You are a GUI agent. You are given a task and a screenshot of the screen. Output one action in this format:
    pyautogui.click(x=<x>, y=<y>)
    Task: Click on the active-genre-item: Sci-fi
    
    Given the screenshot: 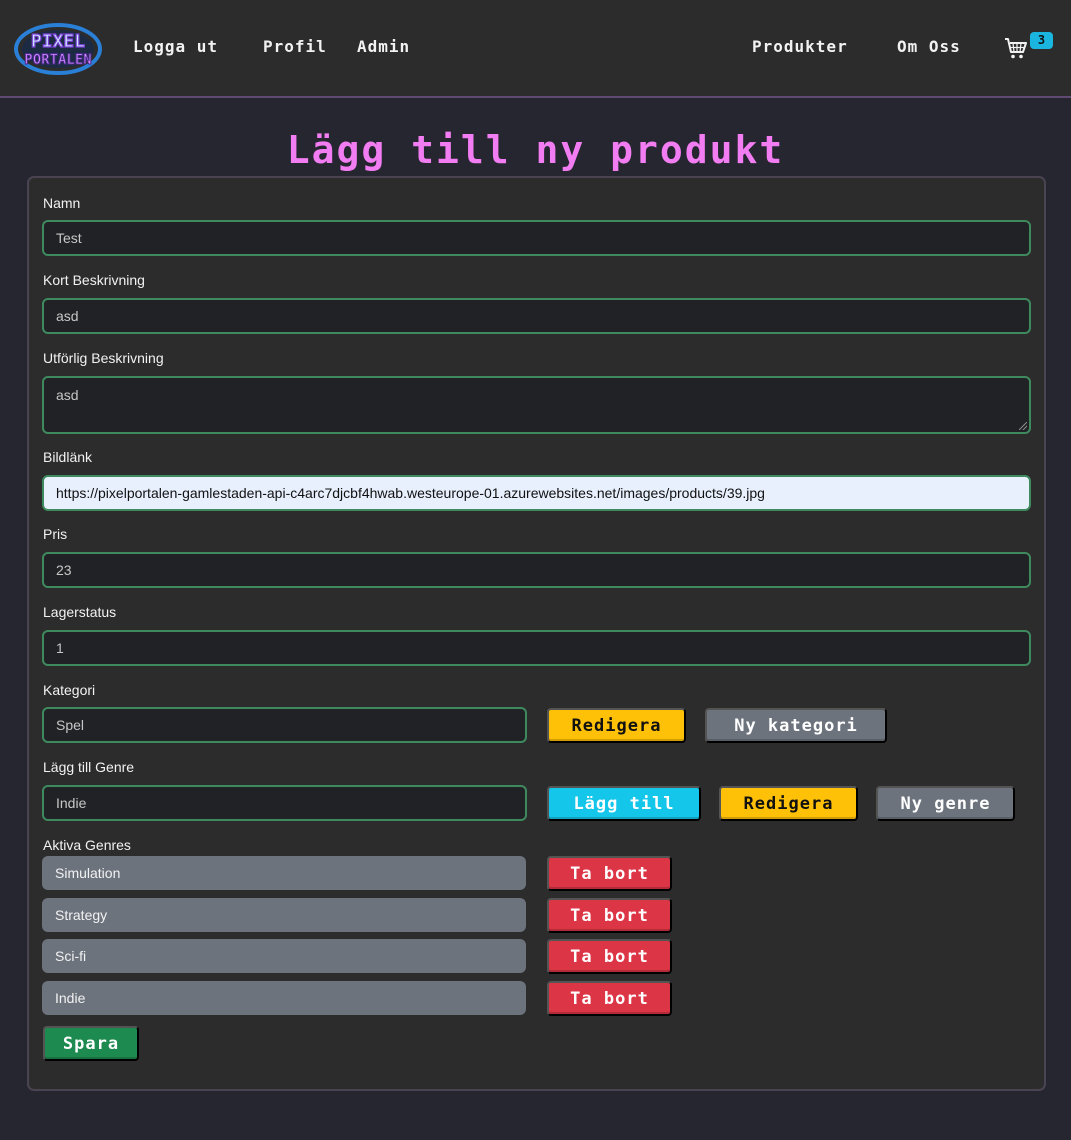 What is the action you would take?
    pyautogui.click(x=284, y=956)
    